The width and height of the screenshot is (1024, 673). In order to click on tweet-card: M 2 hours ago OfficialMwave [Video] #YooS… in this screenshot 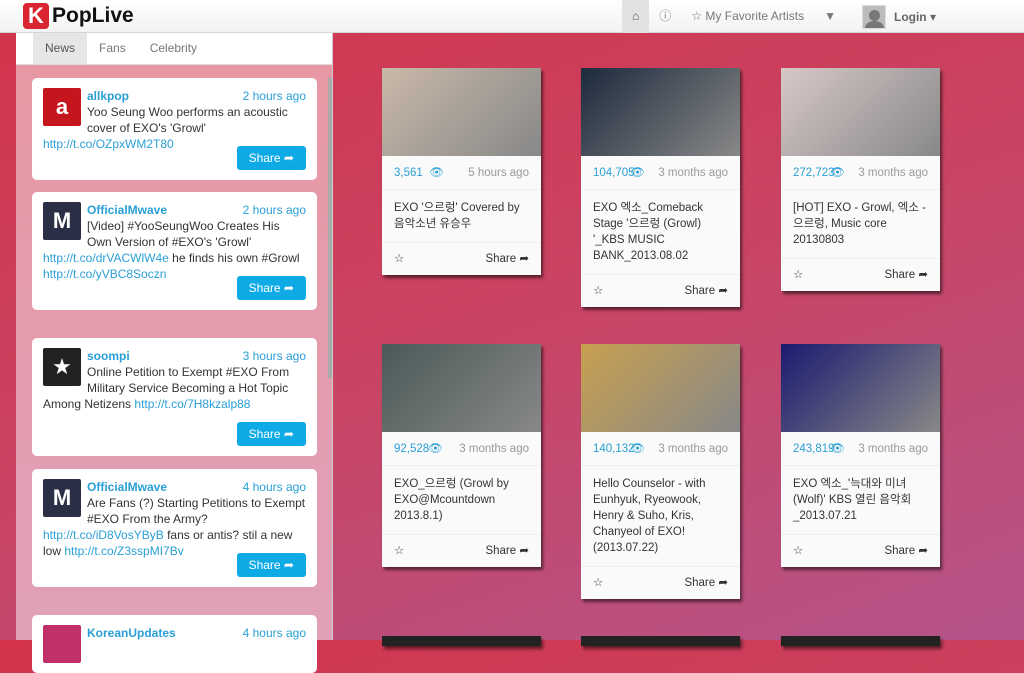, I will do `click(174, 251)`.